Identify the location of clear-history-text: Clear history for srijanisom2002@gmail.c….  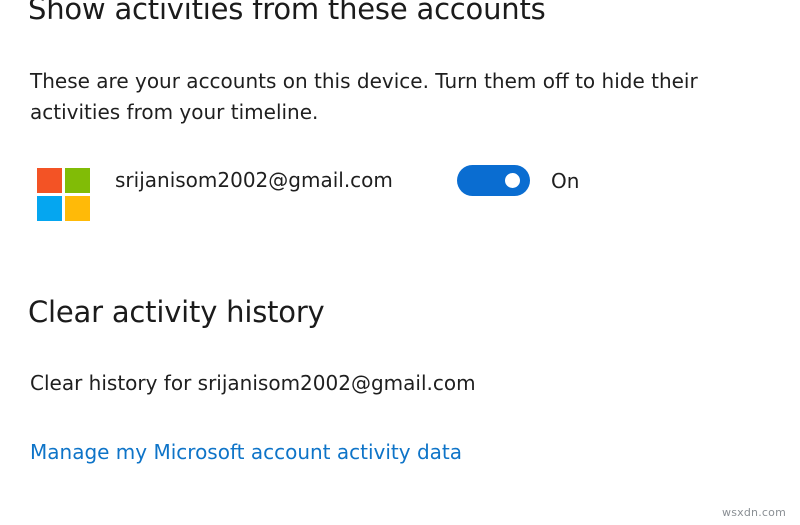
(253, 383).